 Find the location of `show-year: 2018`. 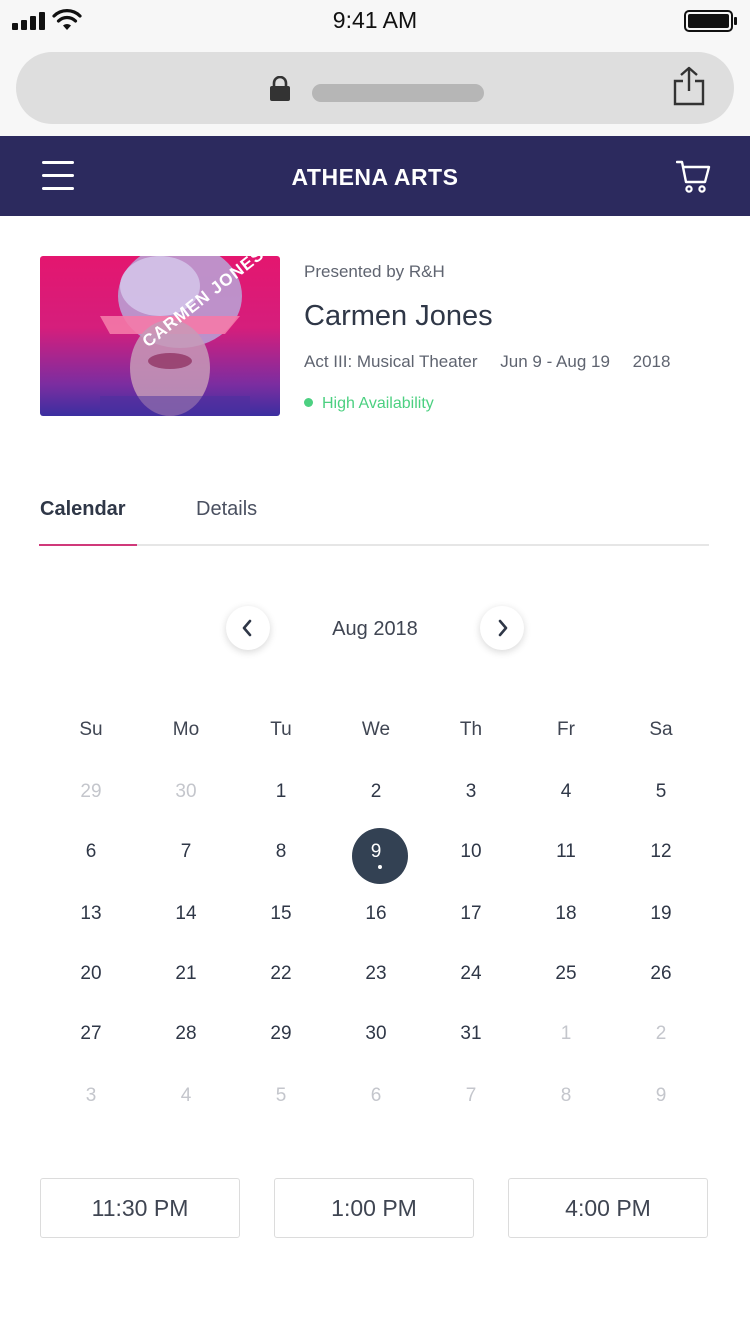

show-year: 2018 is located at coordinates (651, 361).